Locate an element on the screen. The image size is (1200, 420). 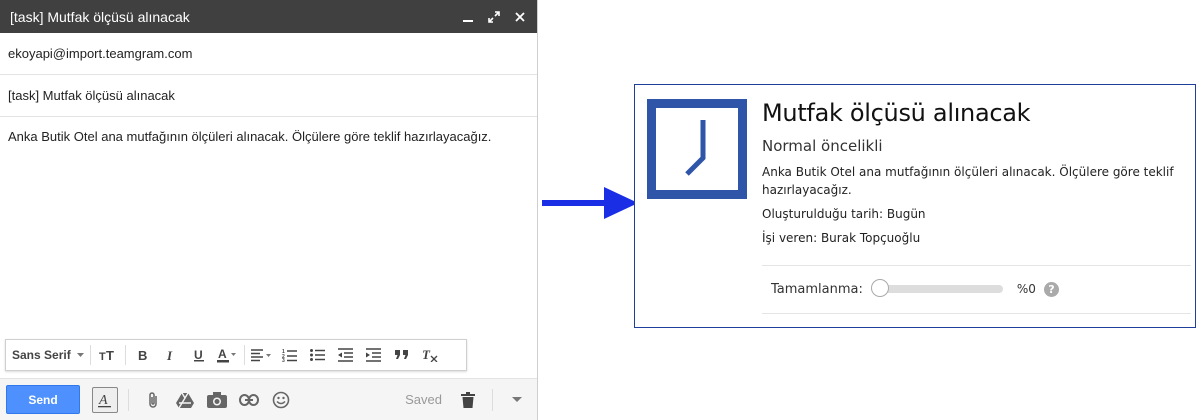
more-options-icon is located at coordinates (517, 400).